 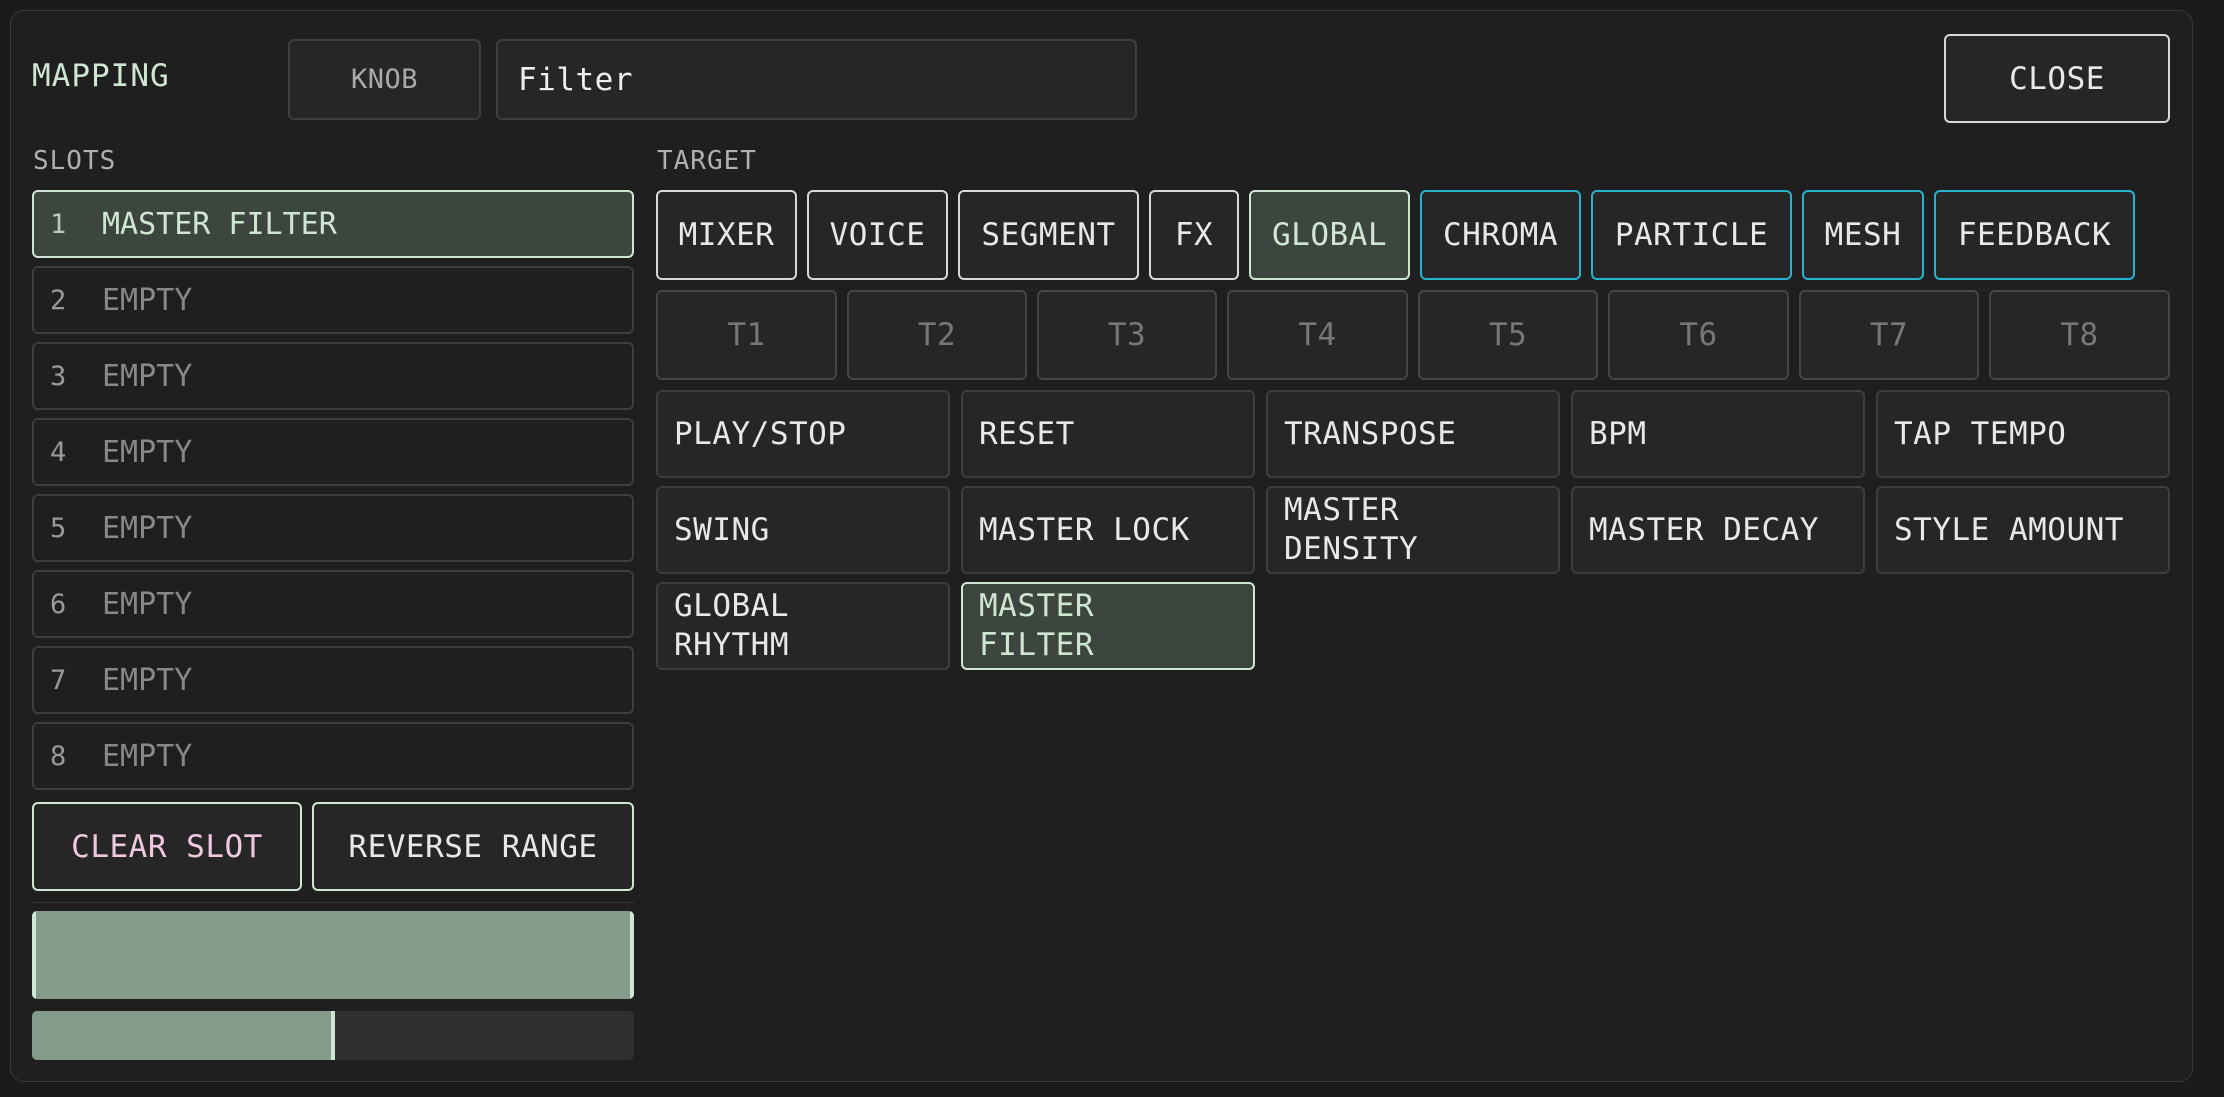 I want to click on tab-segment: SEGMENT, so click(x=1048, y=235).